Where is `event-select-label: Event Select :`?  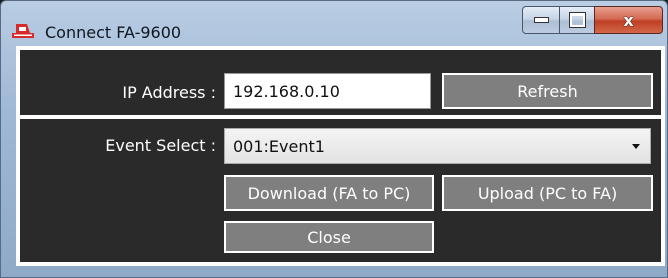
event-select-label: Event Select : is located at coordinates (160, 145).